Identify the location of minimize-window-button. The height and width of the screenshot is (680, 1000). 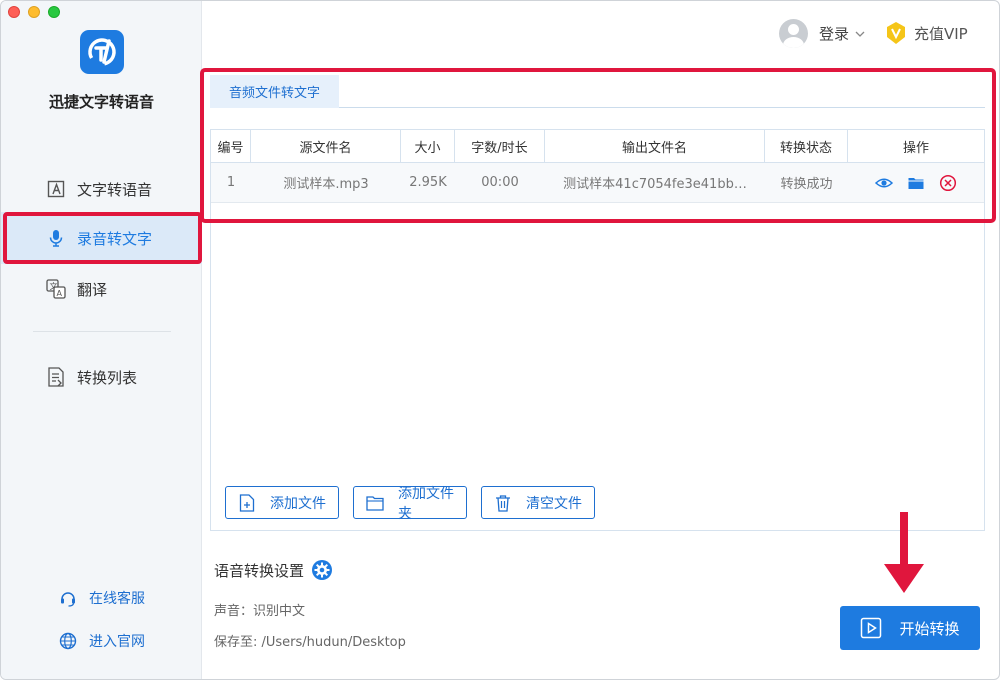
(34, 12).